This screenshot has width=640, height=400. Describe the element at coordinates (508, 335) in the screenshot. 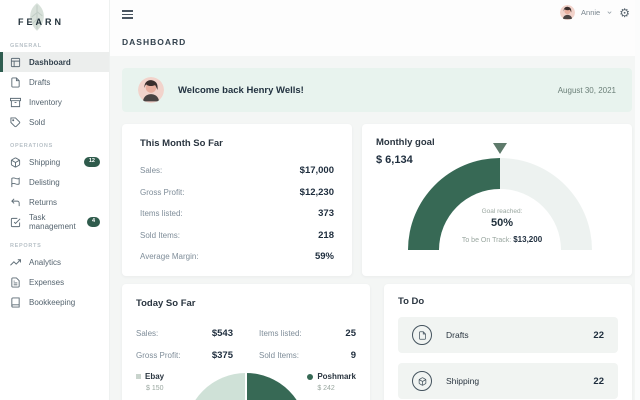

I see `todo-item-drafts: Drafts 22` at that location.